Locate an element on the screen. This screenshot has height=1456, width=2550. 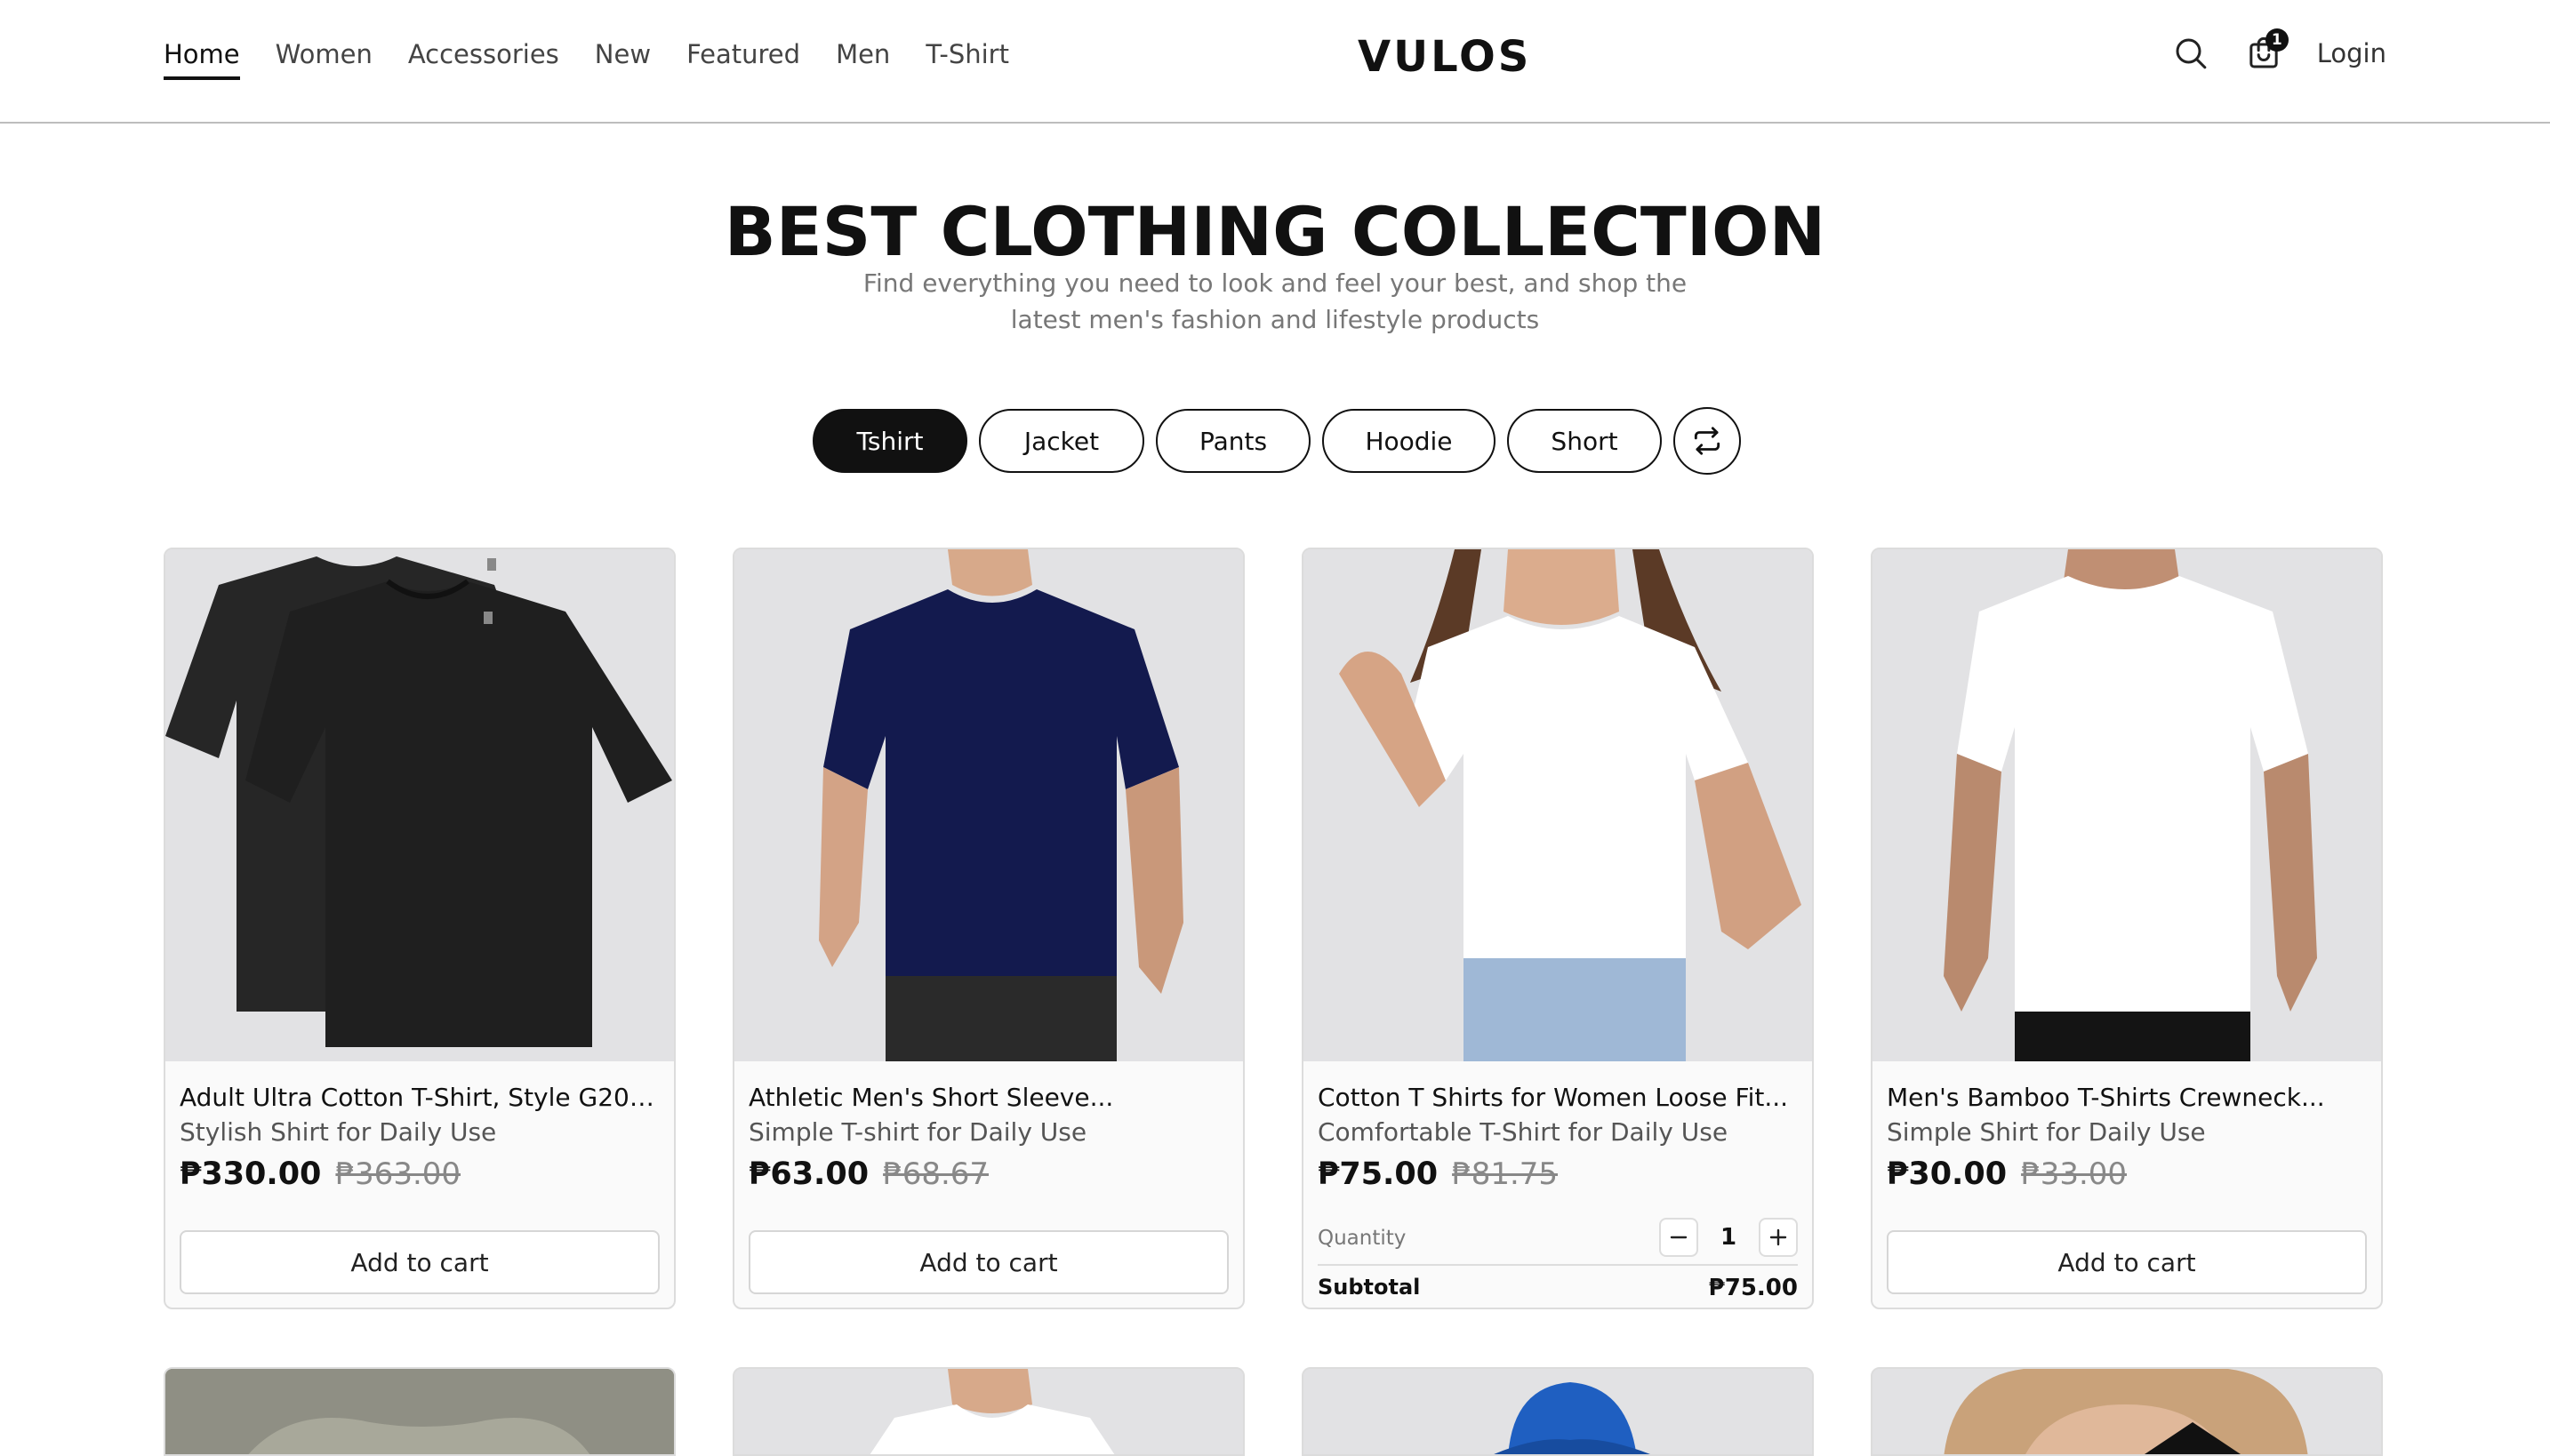
cart-count-badge: 1 is located at coordinates (2277, 40).